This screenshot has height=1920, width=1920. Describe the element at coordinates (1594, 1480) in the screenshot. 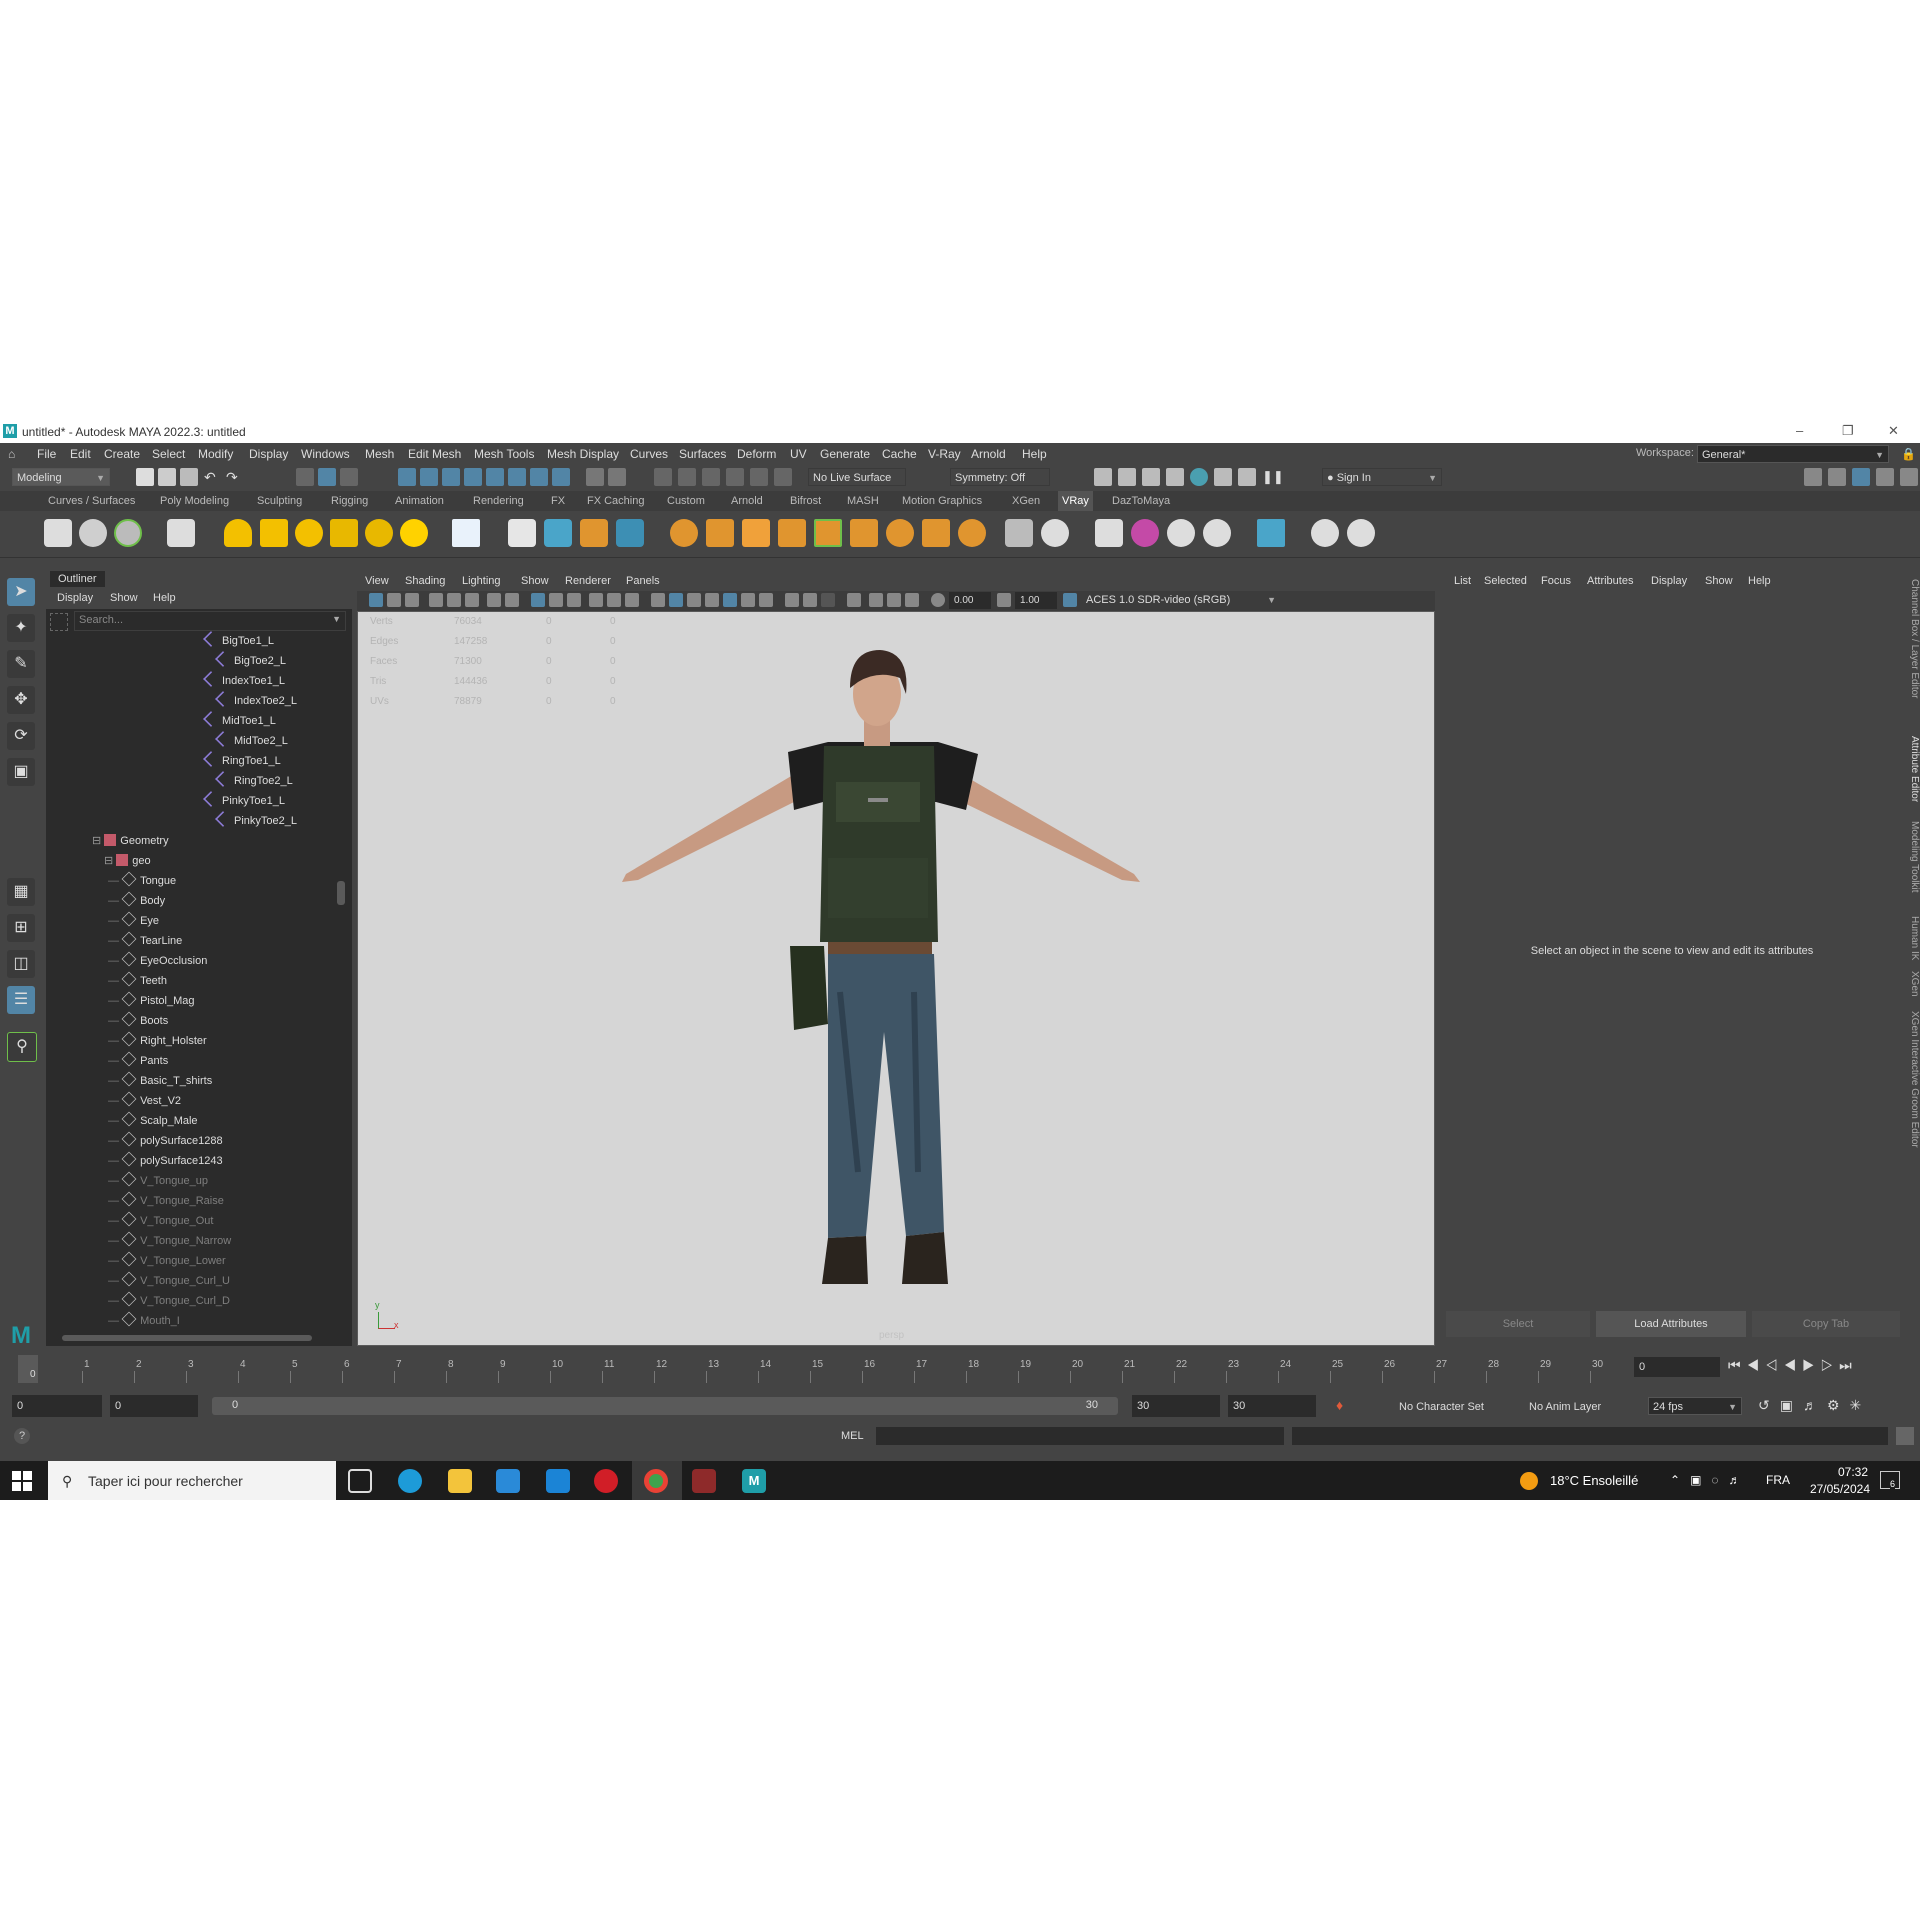

I see `weather-text: 18°C Ensoleillé` at that location.